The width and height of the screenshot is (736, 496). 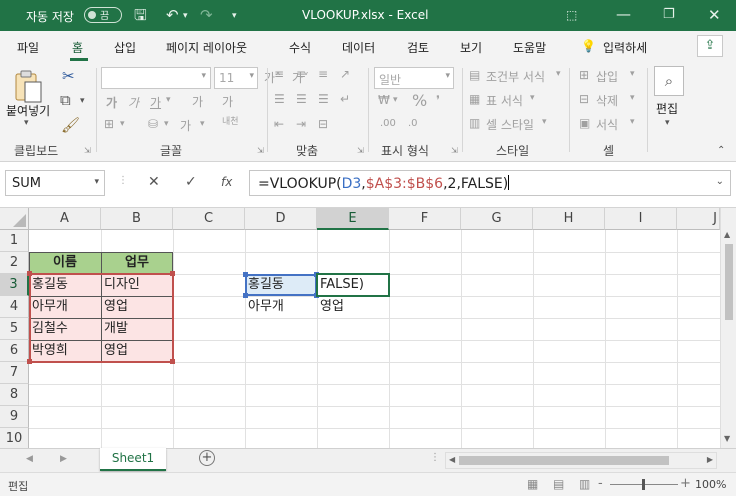 What do you see at coordinates (236, 78) in the screenshot?
I see `font-size-box: 11 ▾` at bounding box center [236, 78].